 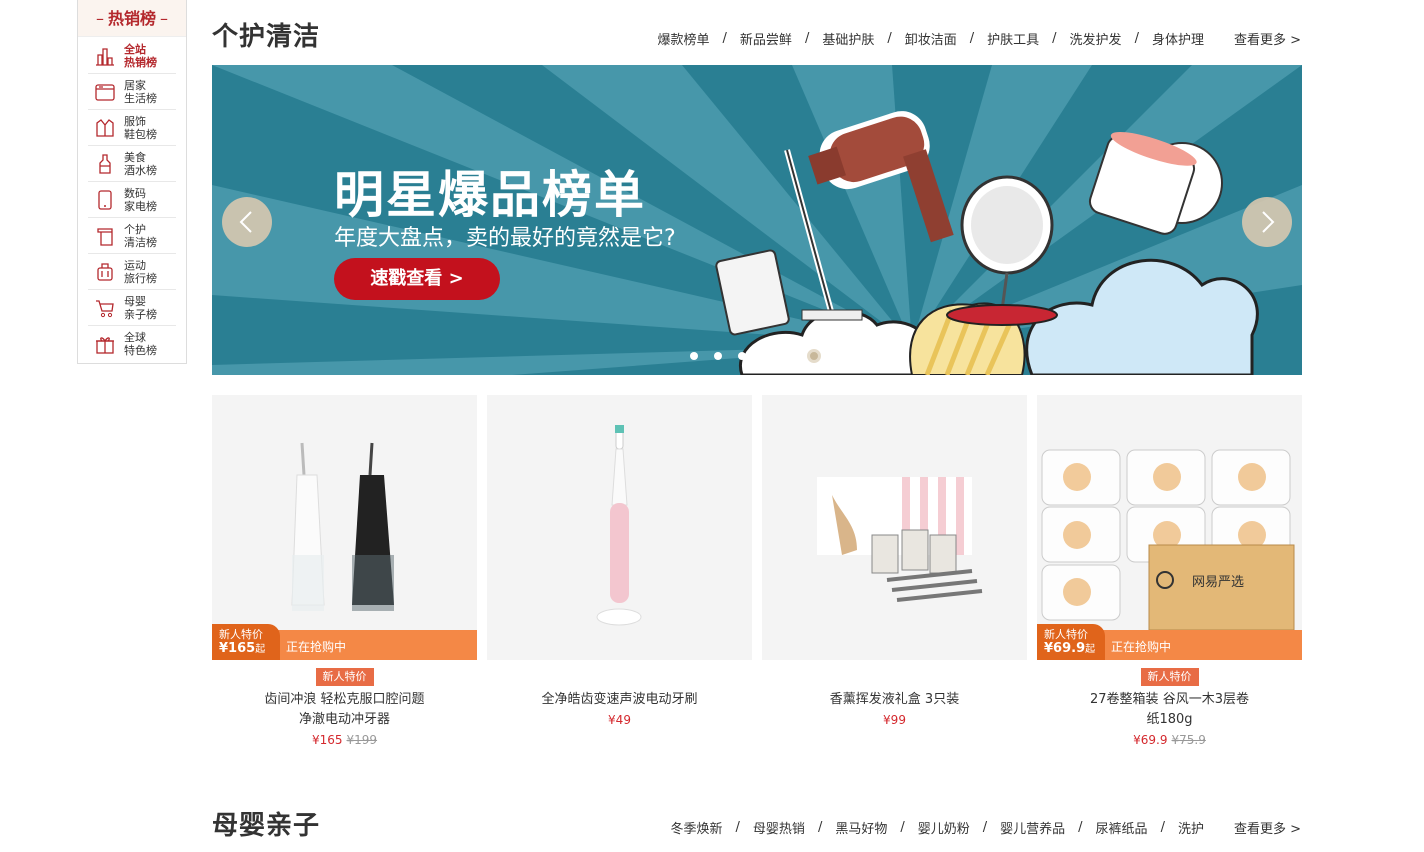 What do you see at coordinates (1178, 38) in the screenshot?
I see `tab-body-care: 身体护理` at bounding box center [1178, 38].